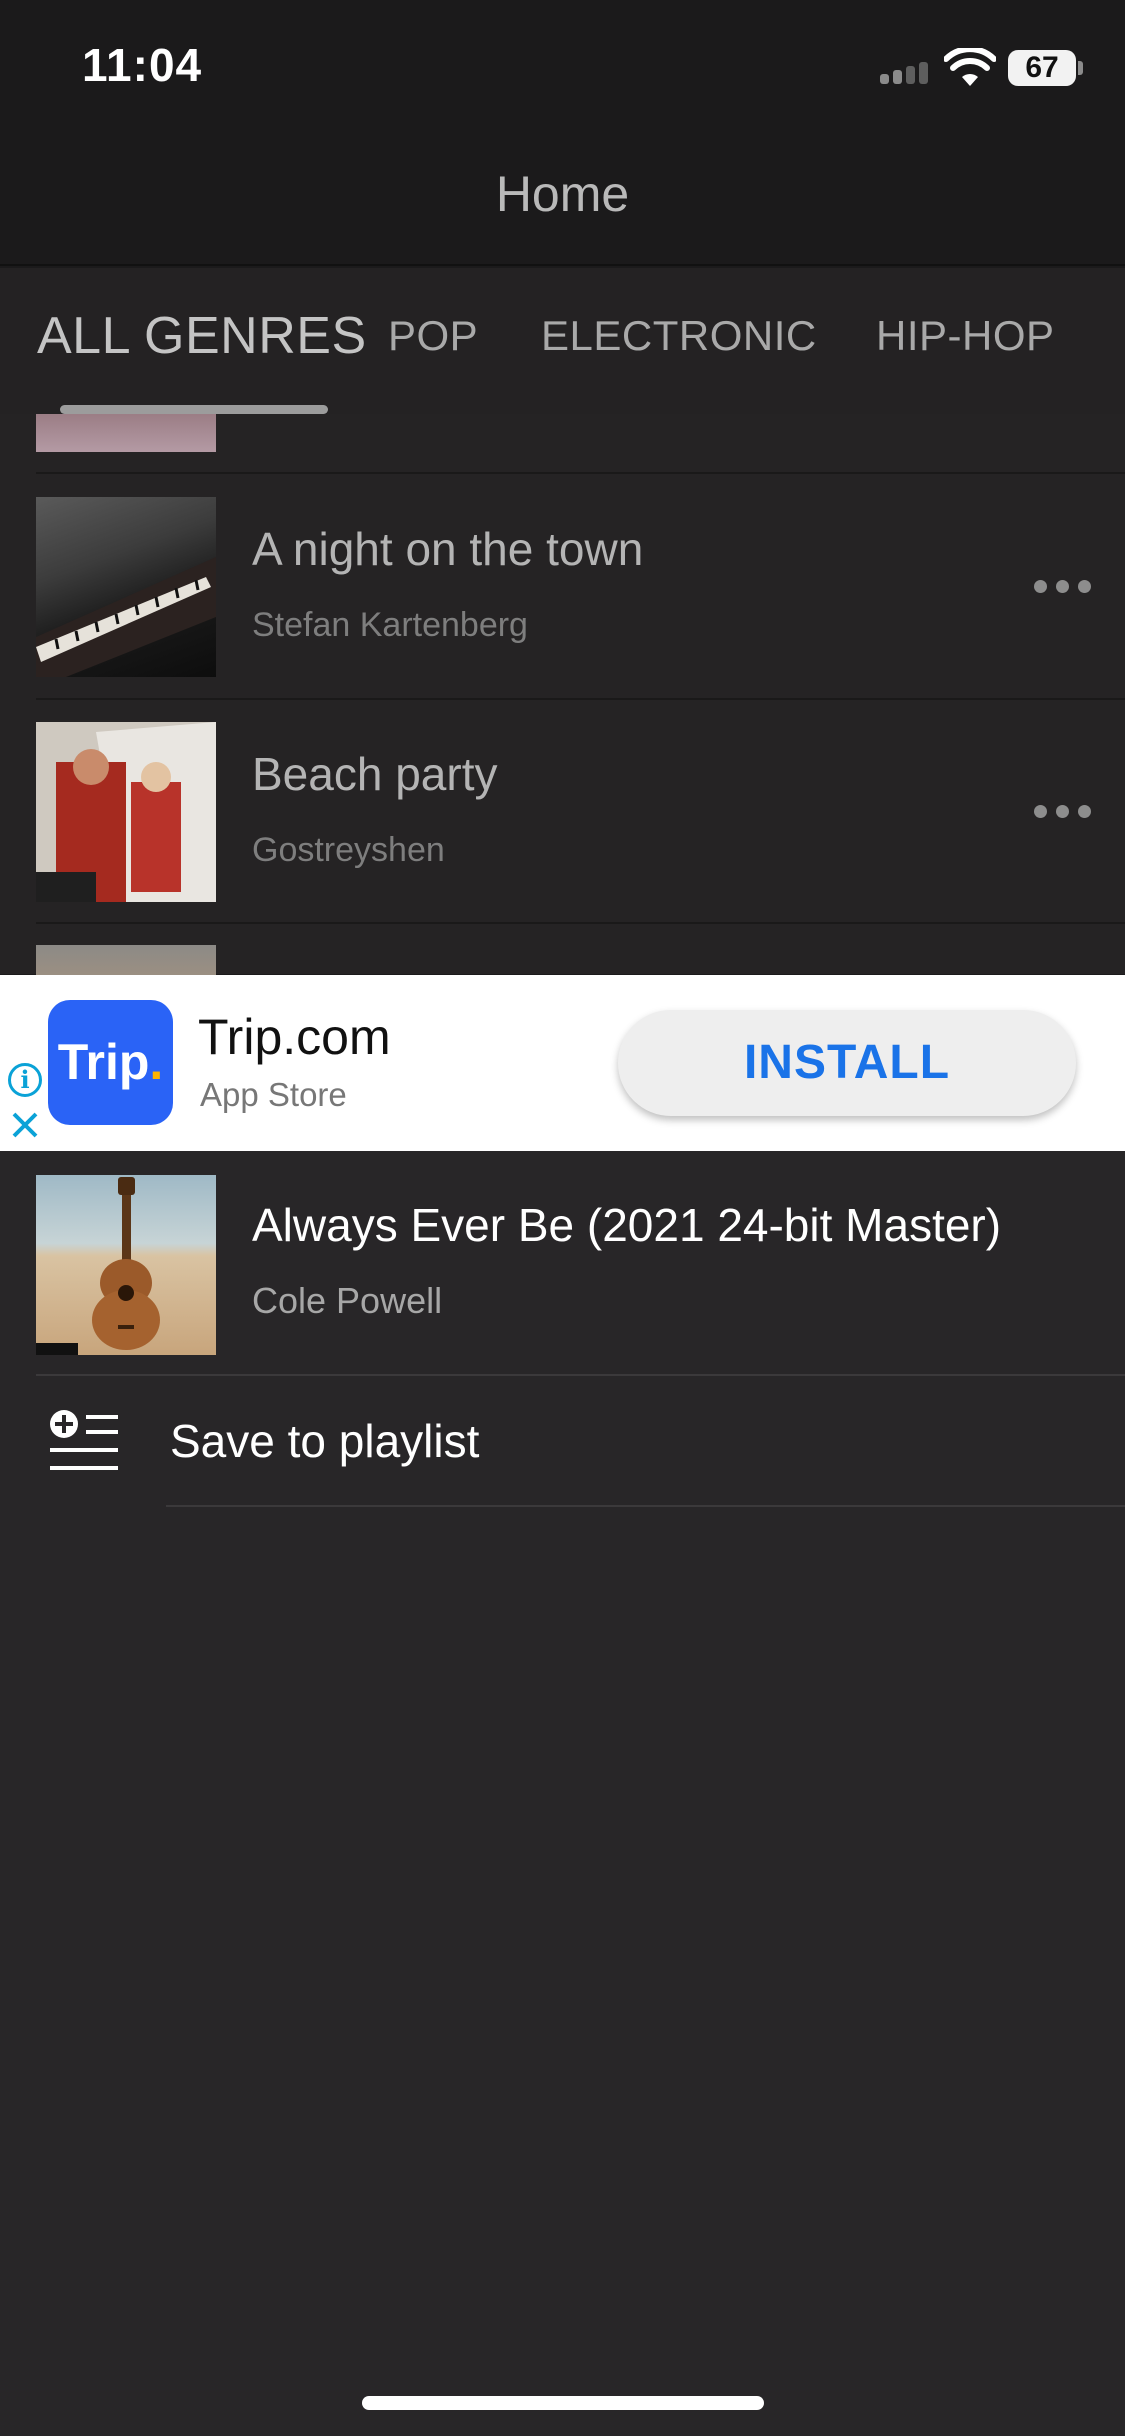 This screenshot has width=1125, height=2436. I want to click on track-artist: Gostreyshen, so click(348, 850).